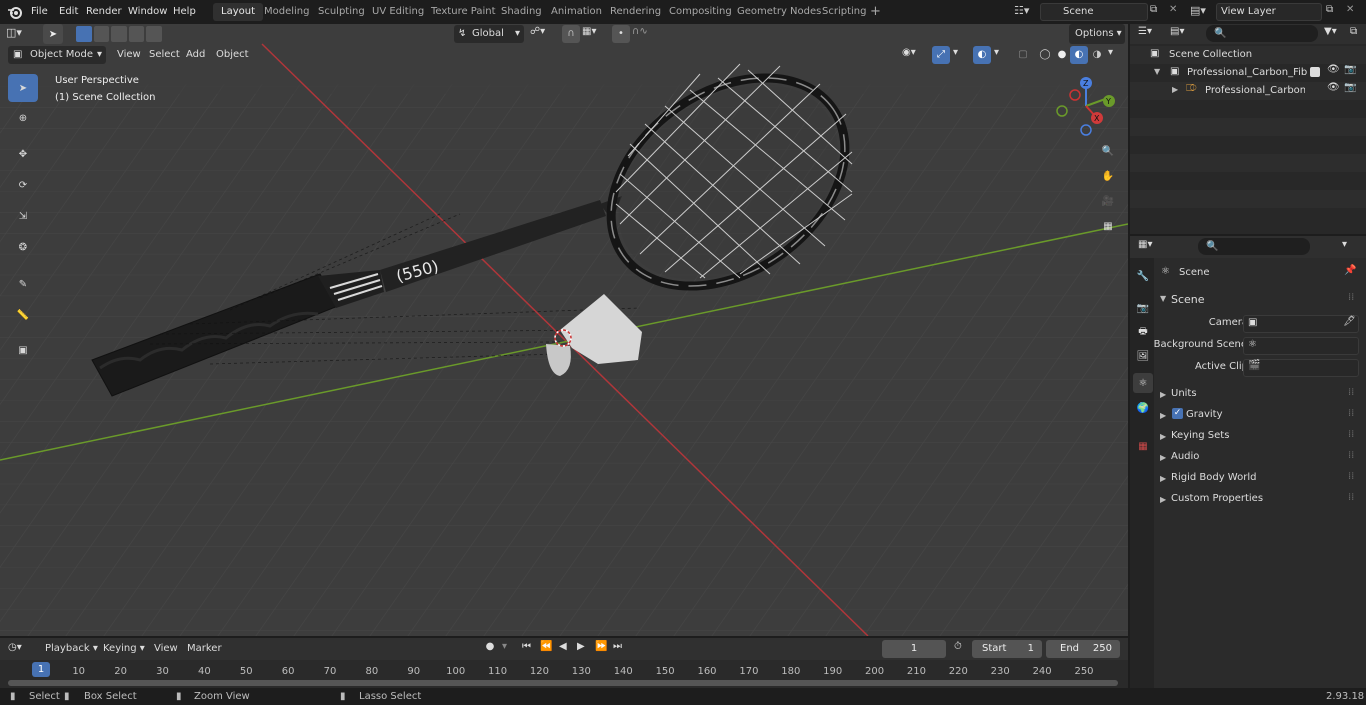  What do you see at coordinates (1163, 298) in the screenshot?
I see `panel-expand-icon: ▼` at bounding box center [1163, 298].